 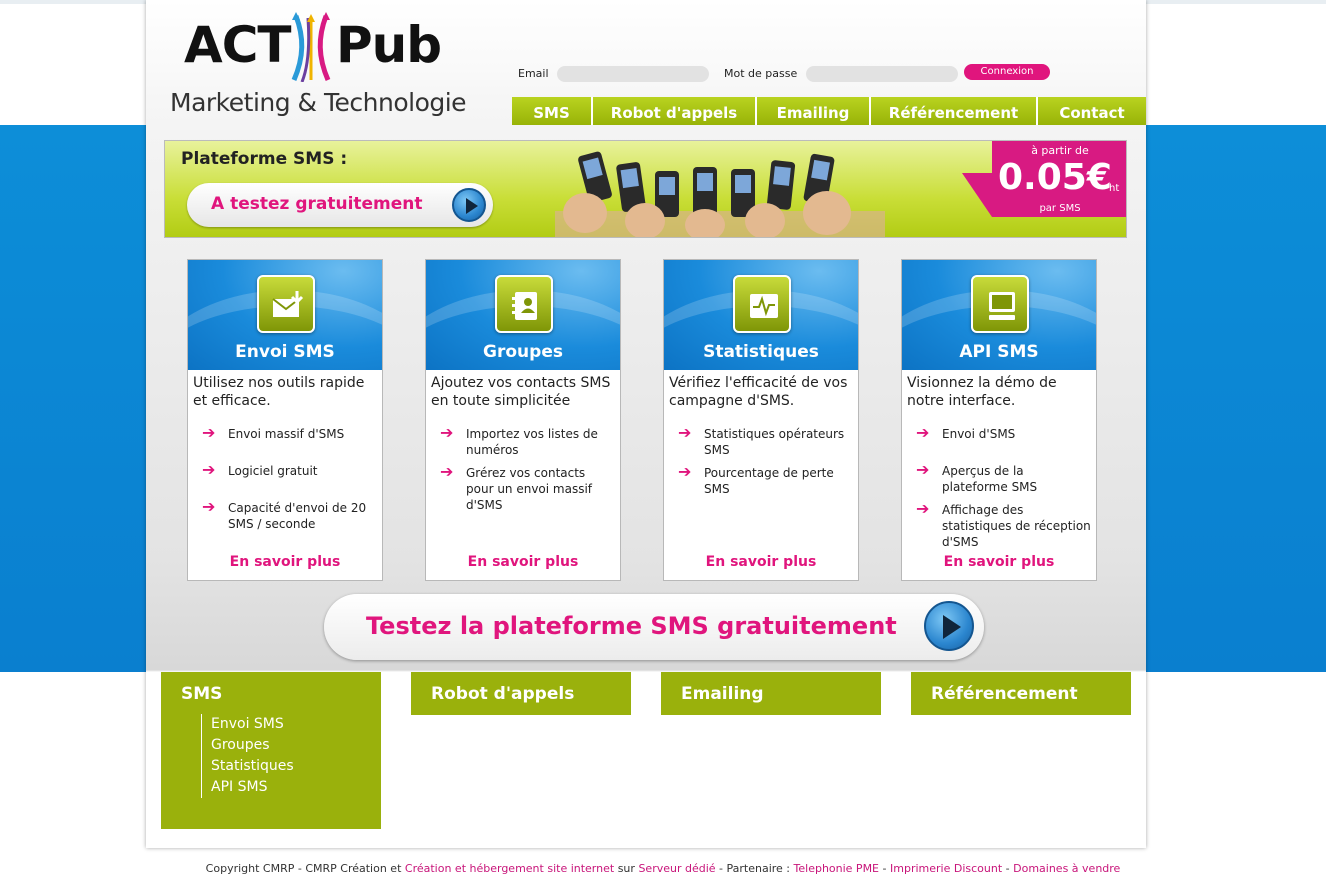 What do you see at coordinates (286, 766) in the screenshot?
I see `footer-link-statistiques: Statistiques` at bounding box center [286, 766].